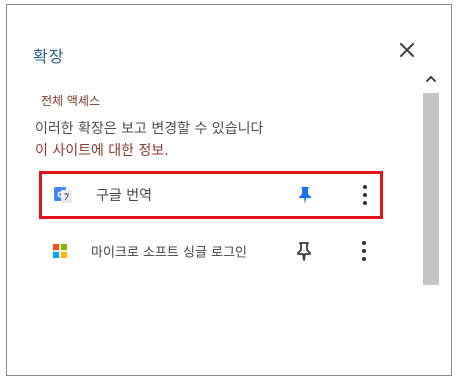 The image size is (461, 383). What do you see at coordinates (149, 129) in the screenshot?
I see `section-description: 이러한 확장은 보고 변경할 수 있습니다` at bounding box center [149, 129].